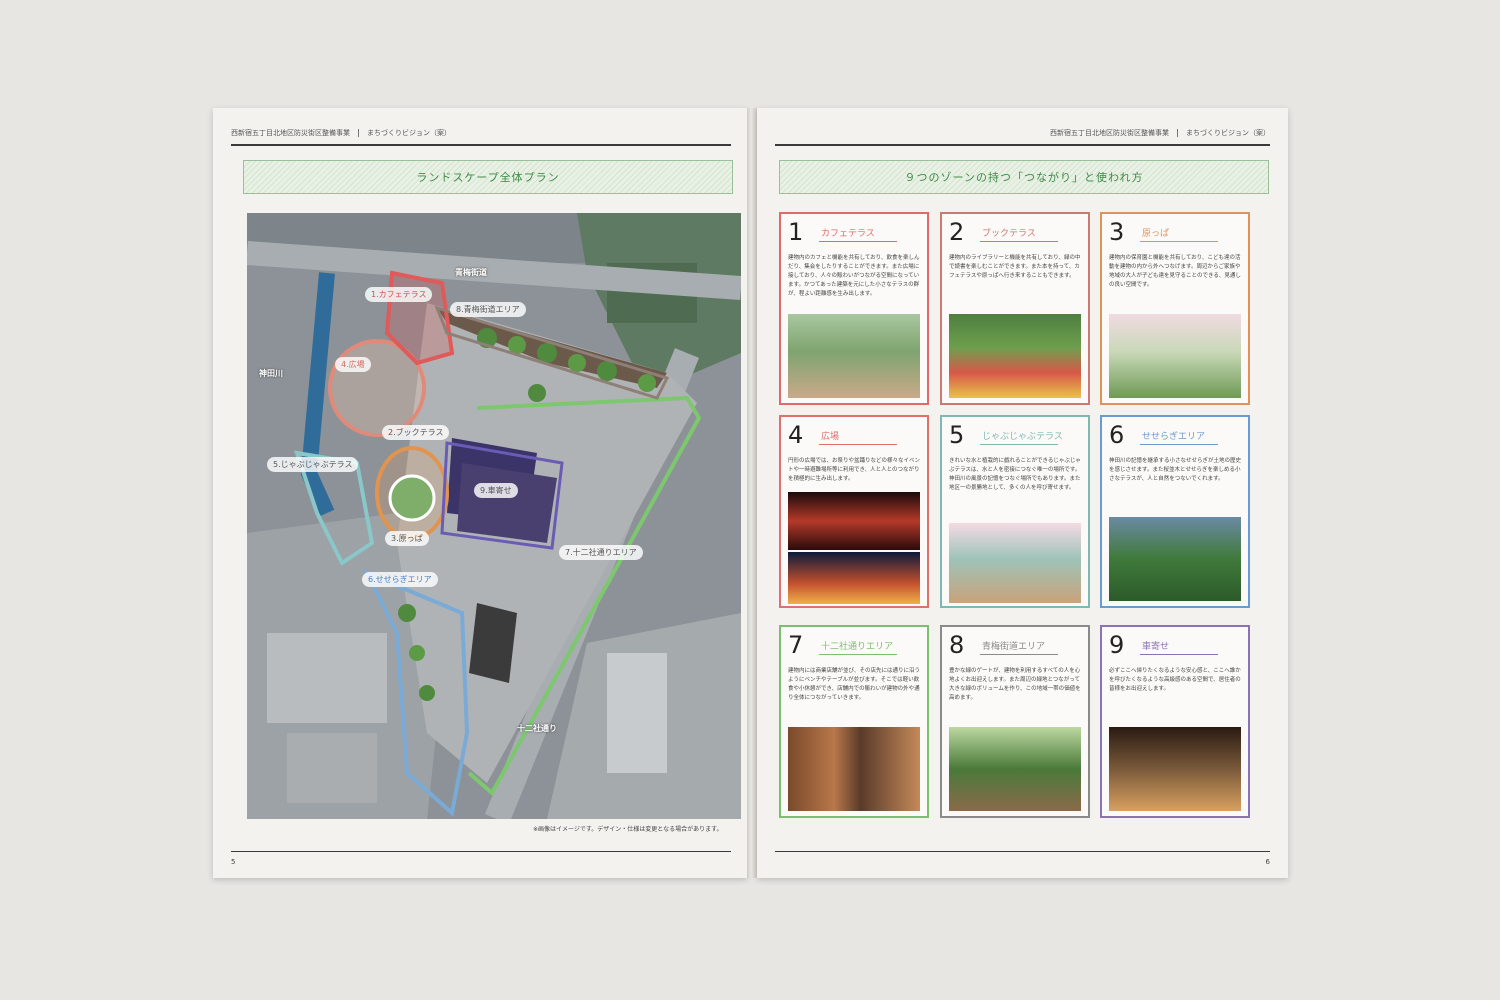 The height and width of the screenshot is (1000, 1500). Describe the element at coordinates (537, 728) in the screenshot. I see `map-label-junisou-road: 十二社通り` at that location.